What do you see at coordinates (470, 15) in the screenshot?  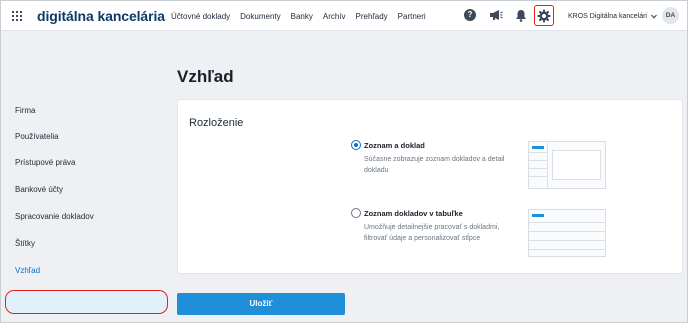 I see `help-icon: ?` at bounding box center [470, 15].